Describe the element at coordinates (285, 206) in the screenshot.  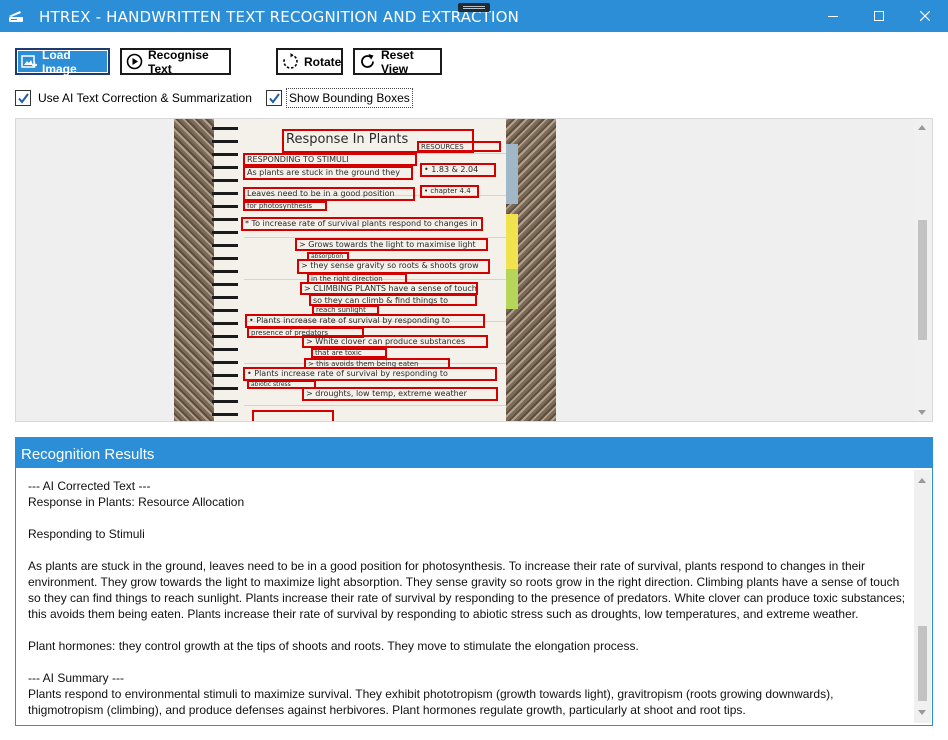
I see `text-bounding-box: for photosynthesis` at that location.